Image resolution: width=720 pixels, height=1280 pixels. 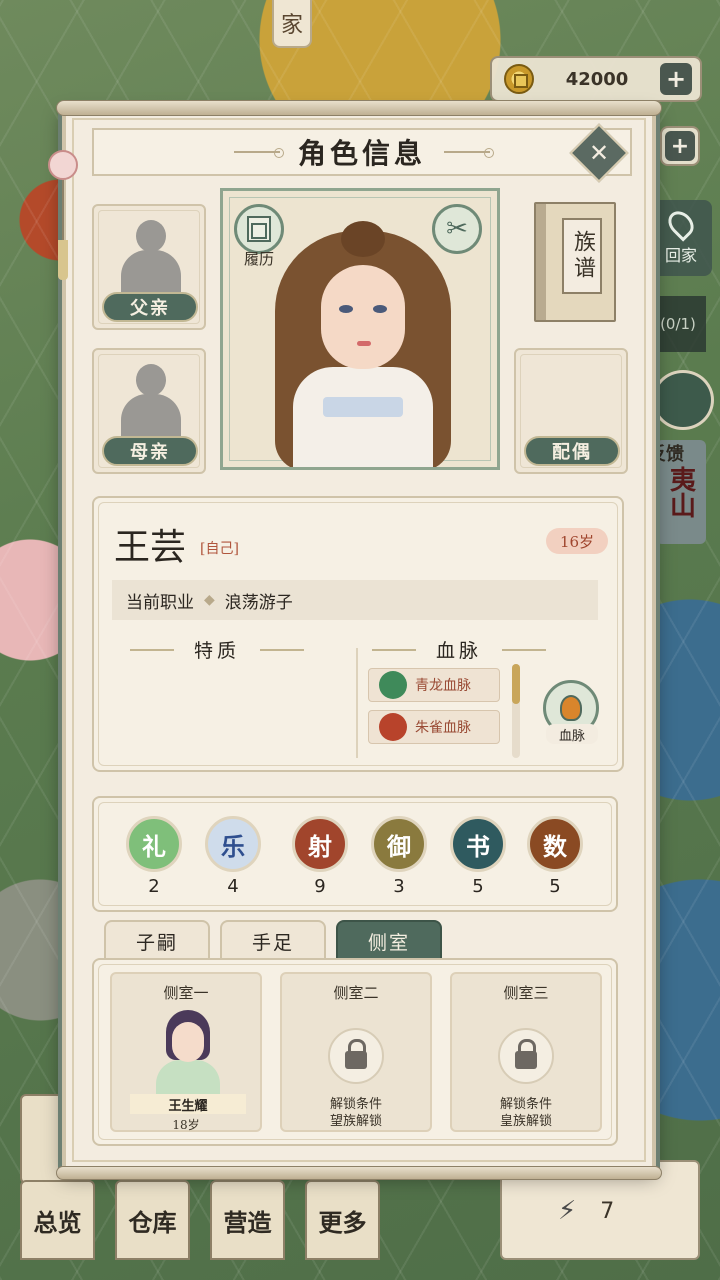 I want to click on go-home-button: 回家, so click(x=681, y=238).